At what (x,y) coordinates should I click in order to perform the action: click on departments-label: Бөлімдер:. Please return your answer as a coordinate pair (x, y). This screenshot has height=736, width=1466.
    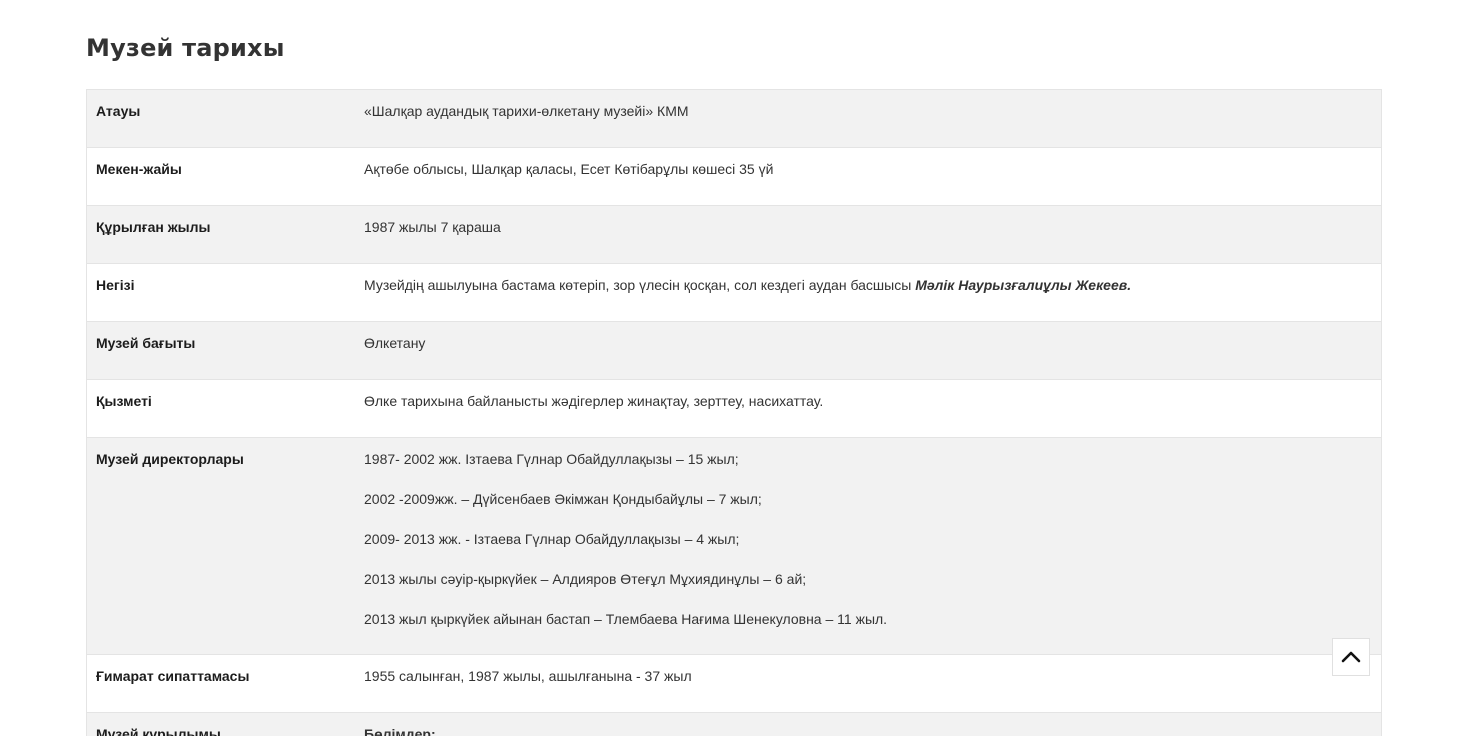
    Looking at the image, I should click on (400, 731).